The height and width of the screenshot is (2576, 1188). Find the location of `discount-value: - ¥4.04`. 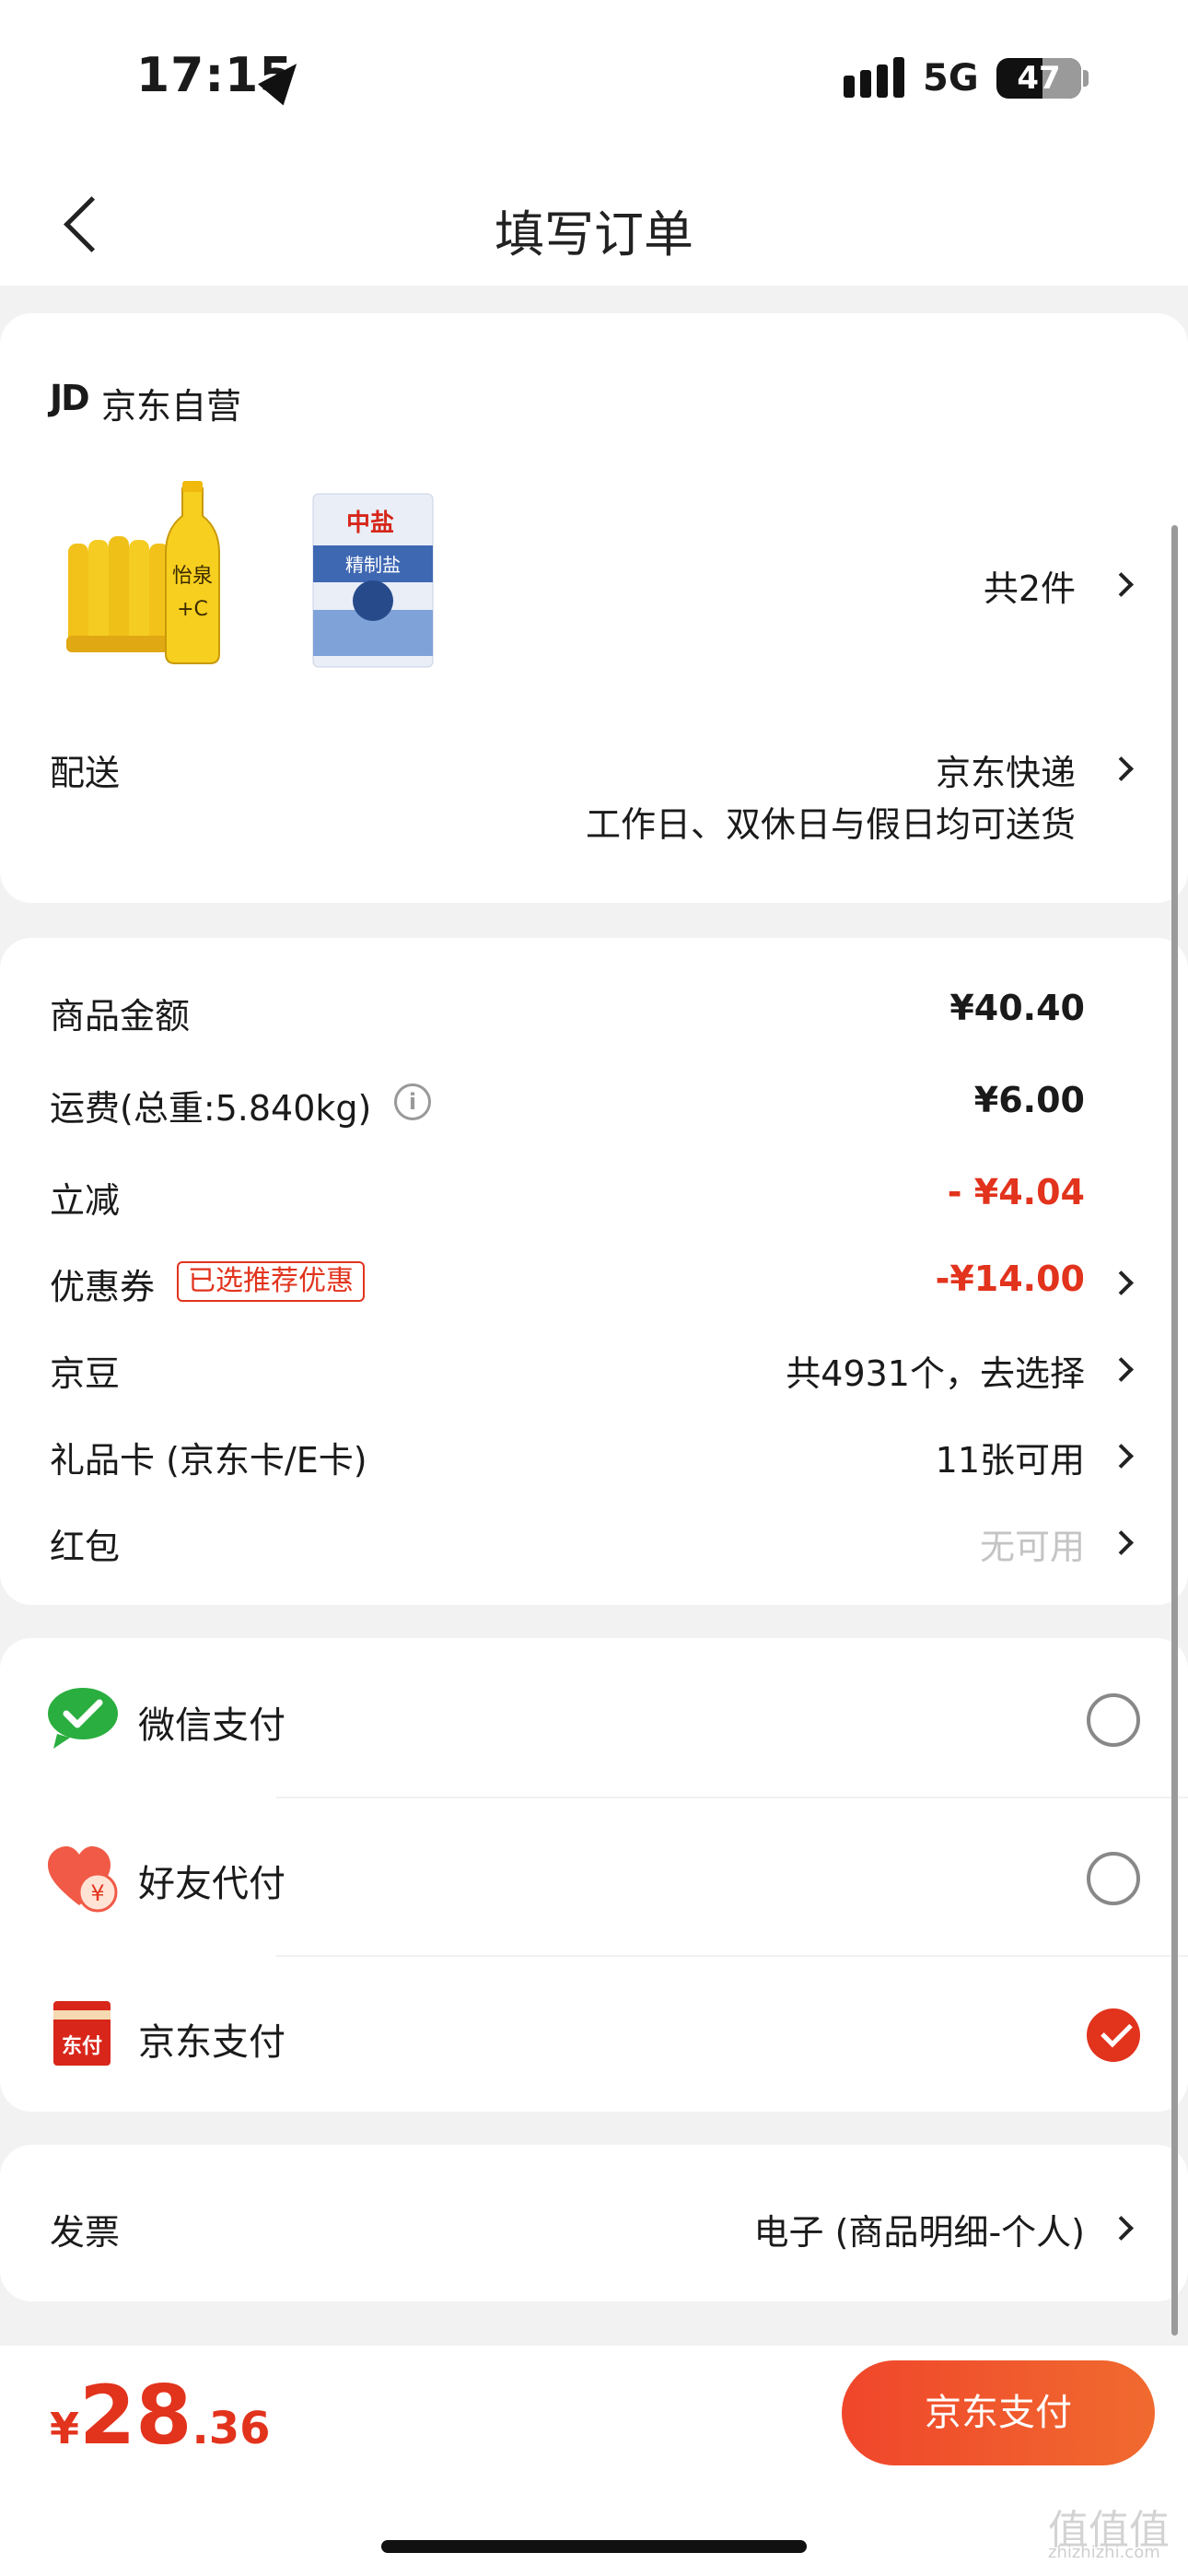

discount-value: - ¥4.04 is located at coordinates (1016, 1192).